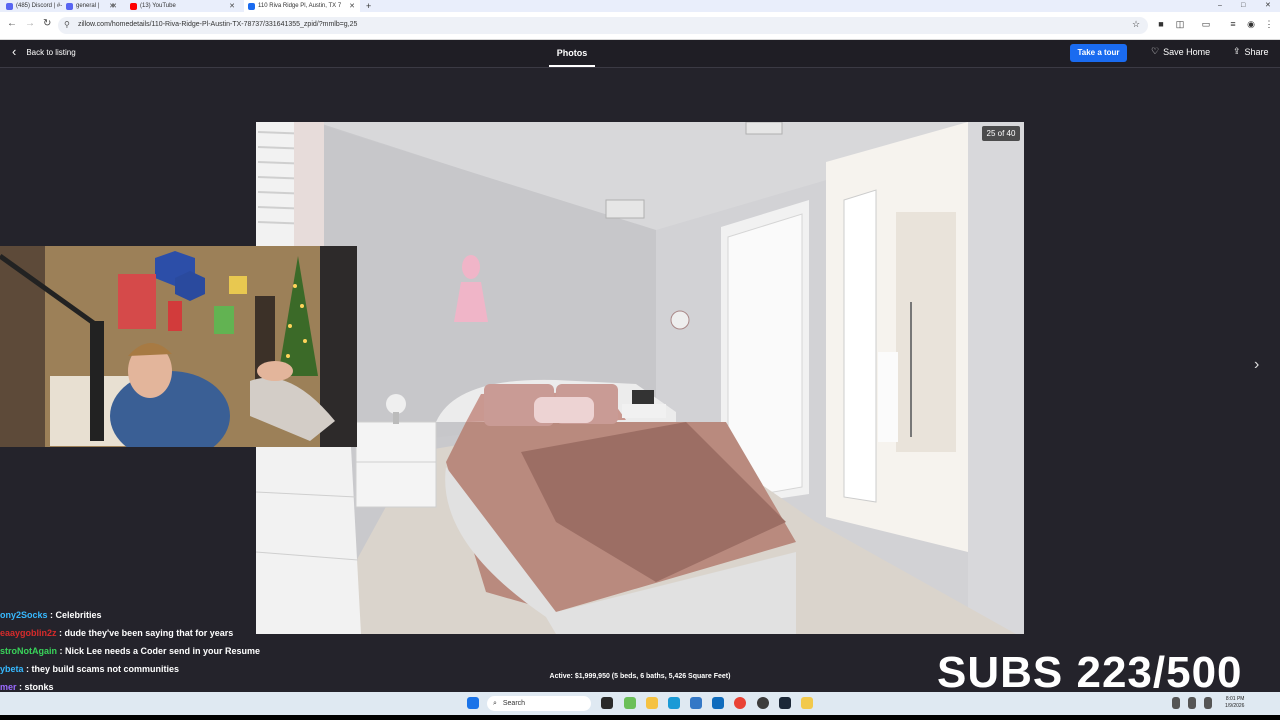 The width and height of the screenshot is (1280, 720). What do you see at coordinates (88, 6) in the screenshot?
I see `tab-label: general |` at bounding box center [88, 6].